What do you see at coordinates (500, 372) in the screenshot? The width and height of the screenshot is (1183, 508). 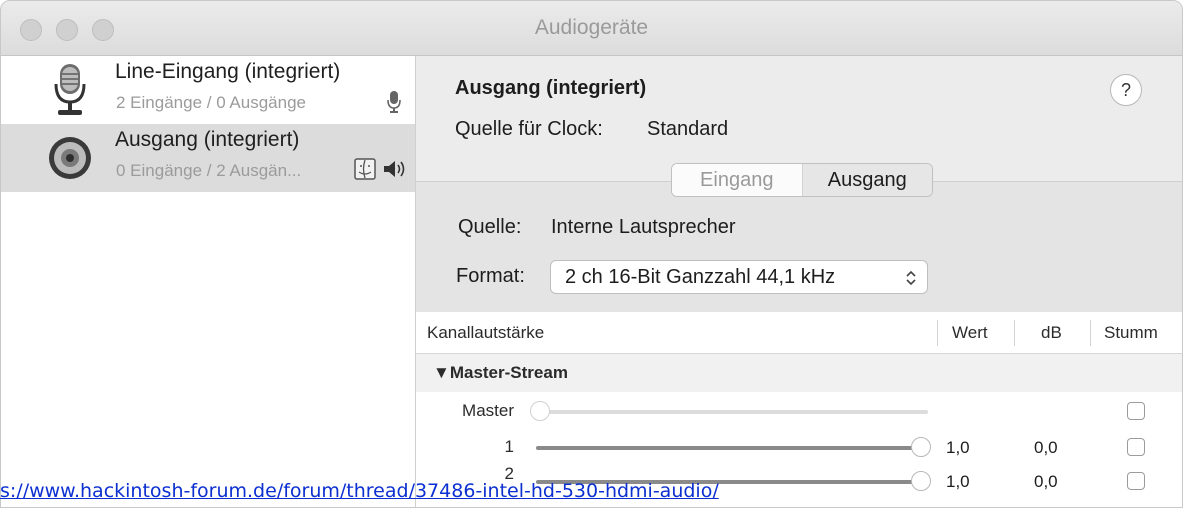 I see `group-label: ▼Master-Stream` at bounding box center [500, 372].